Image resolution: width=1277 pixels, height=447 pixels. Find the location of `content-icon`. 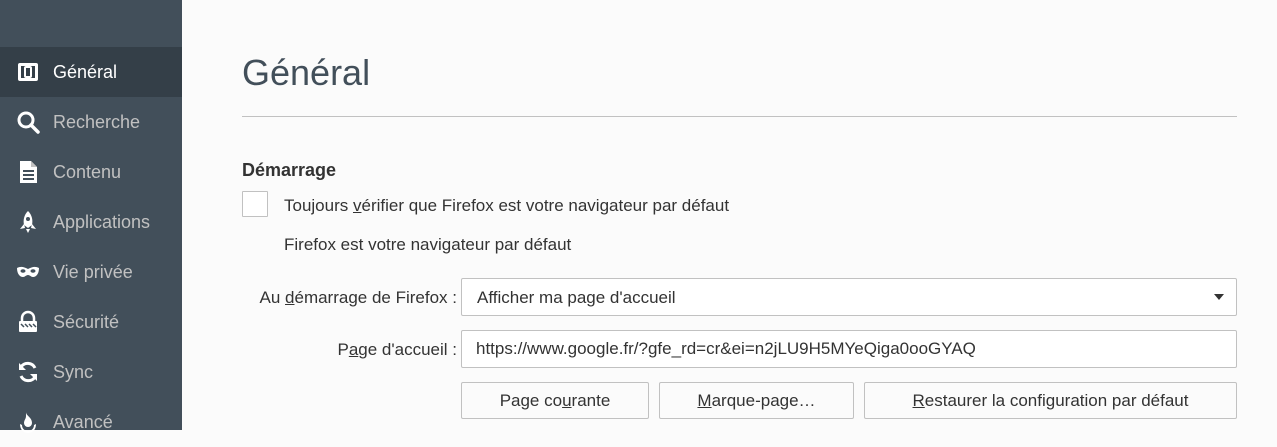

content-icon is located at coordinates (28, 172).